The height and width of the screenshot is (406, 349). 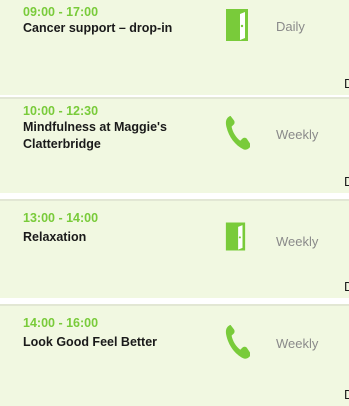 What do you see at coordinates (109, 136) in the screenshot?
I see `session-title: Mindfulness at Maggie's Clatterbridge` at bounding box center [109, 136].